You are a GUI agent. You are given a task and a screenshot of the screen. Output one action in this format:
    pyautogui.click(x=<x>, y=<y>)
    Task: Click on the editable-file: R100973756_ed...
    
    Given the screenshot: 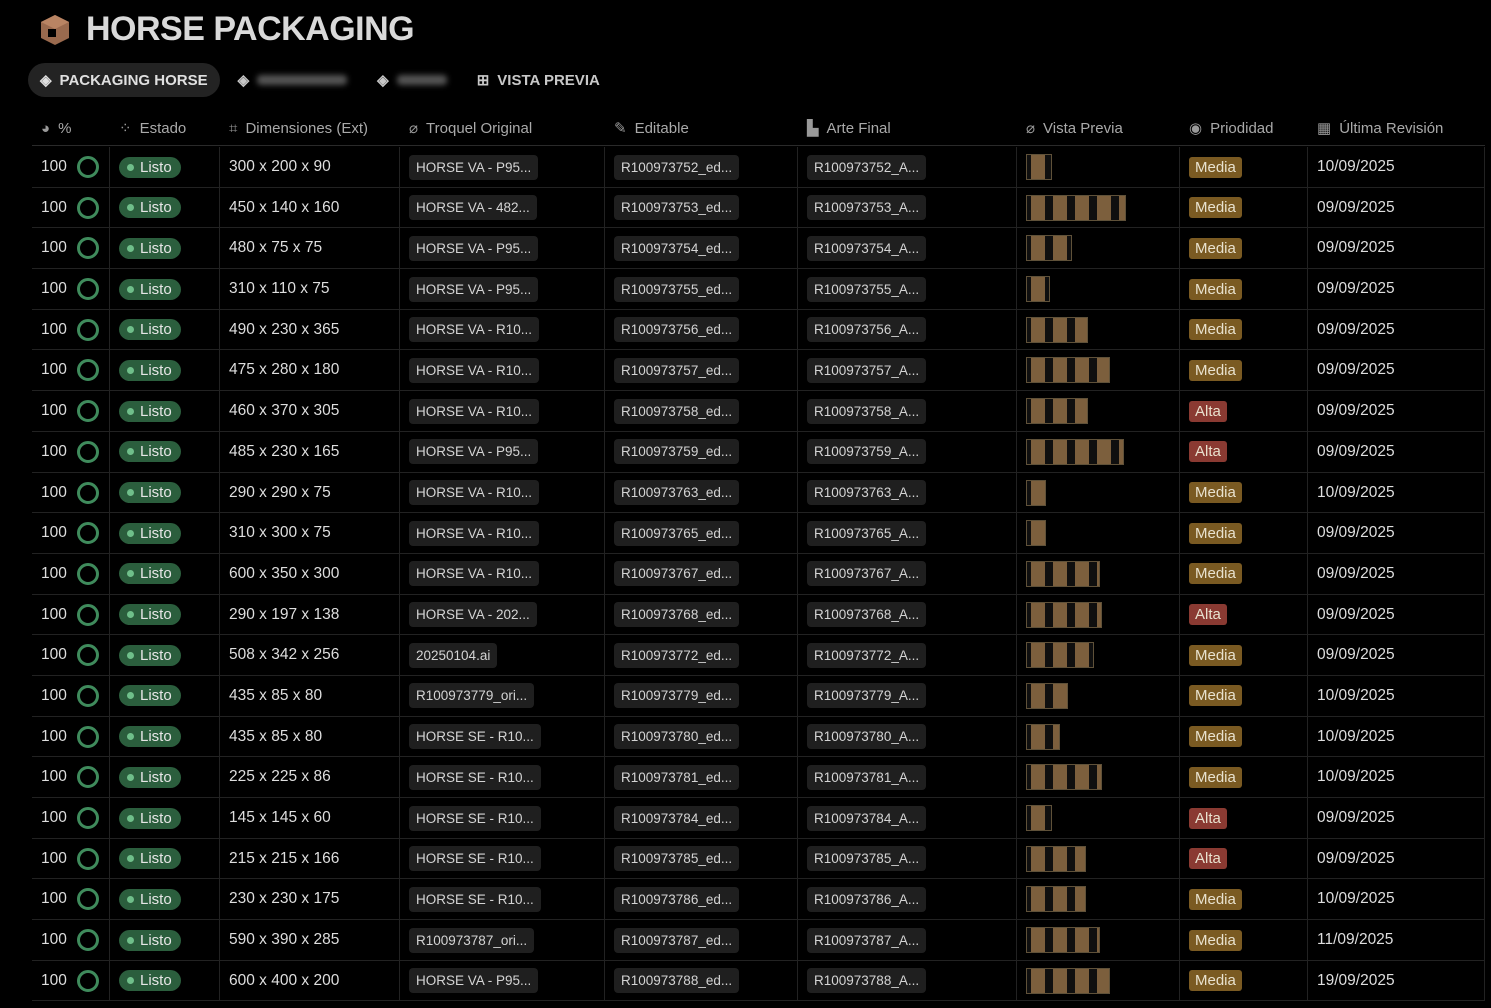 What is the action you would take?
    pyautogui.click(x=677, y=330)
    